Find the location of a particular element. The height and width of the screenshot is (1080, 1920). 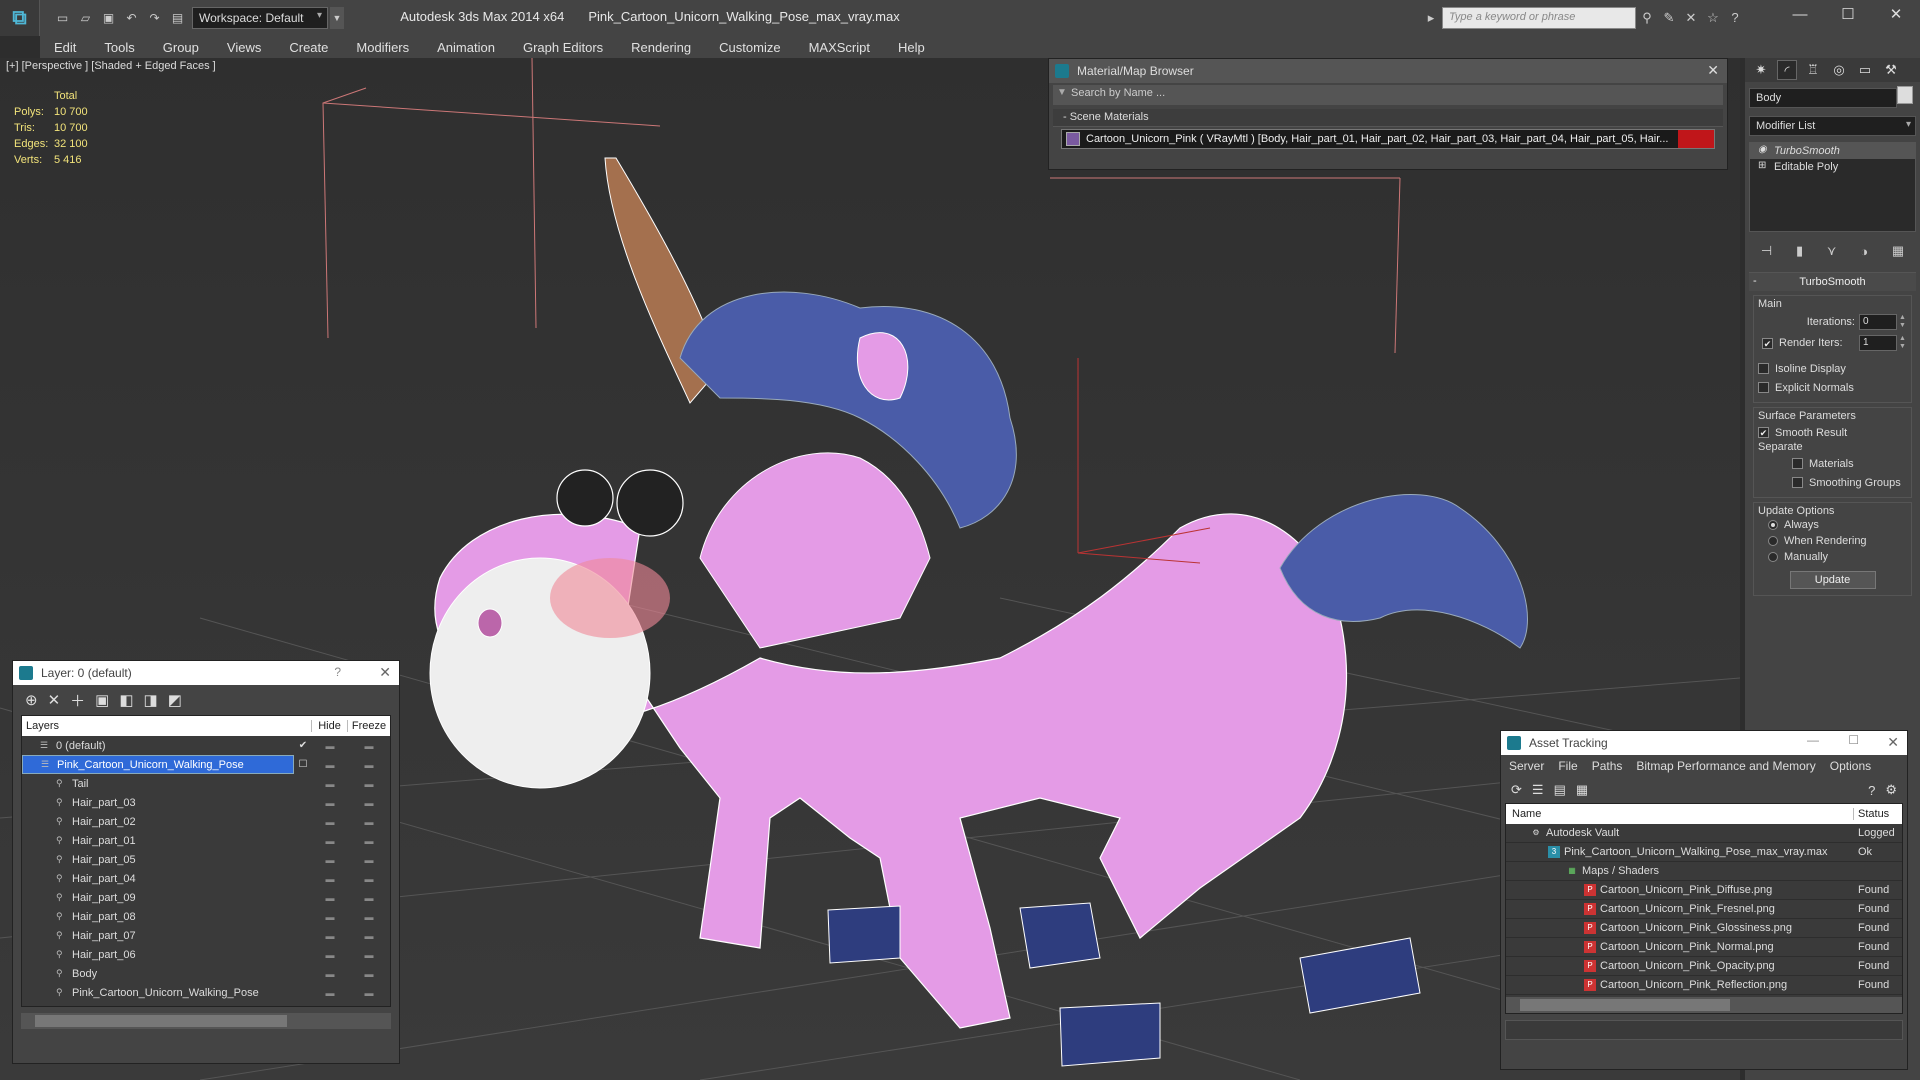

asset-row: P Cartoon_Unicorn_Pink_Fresnel.png Found is located at coordinates (1704, 909).